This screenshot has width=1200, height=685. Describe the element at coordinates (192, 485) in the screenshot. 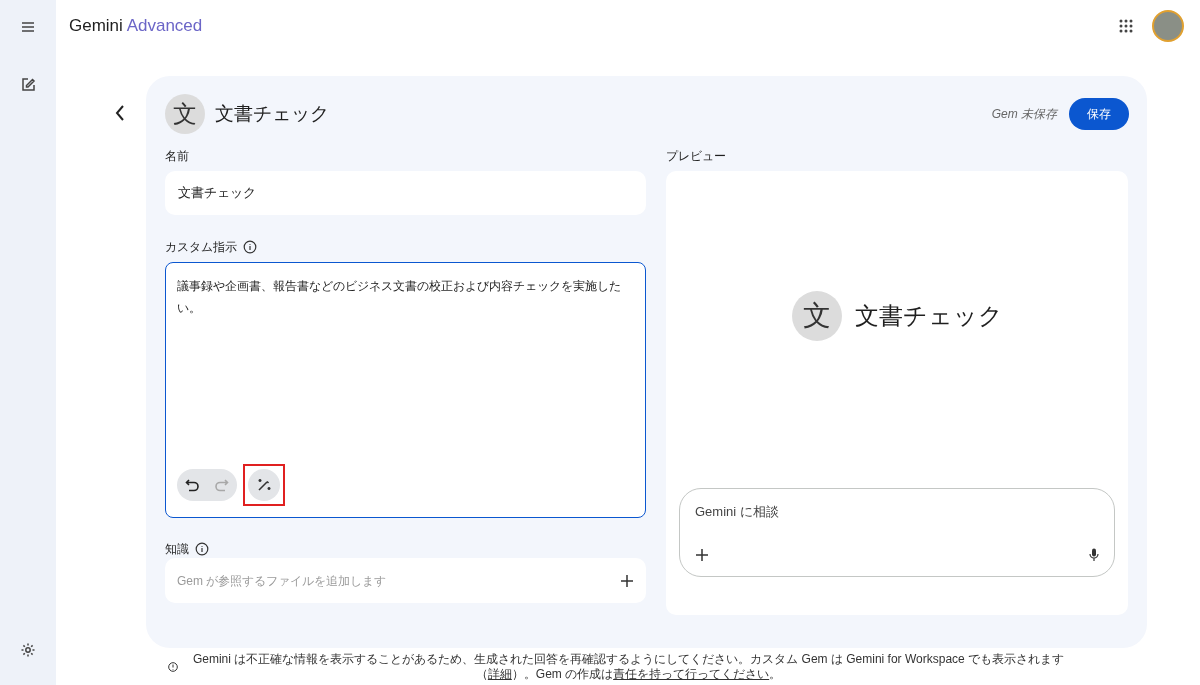

I see `undo-icon` at that location.